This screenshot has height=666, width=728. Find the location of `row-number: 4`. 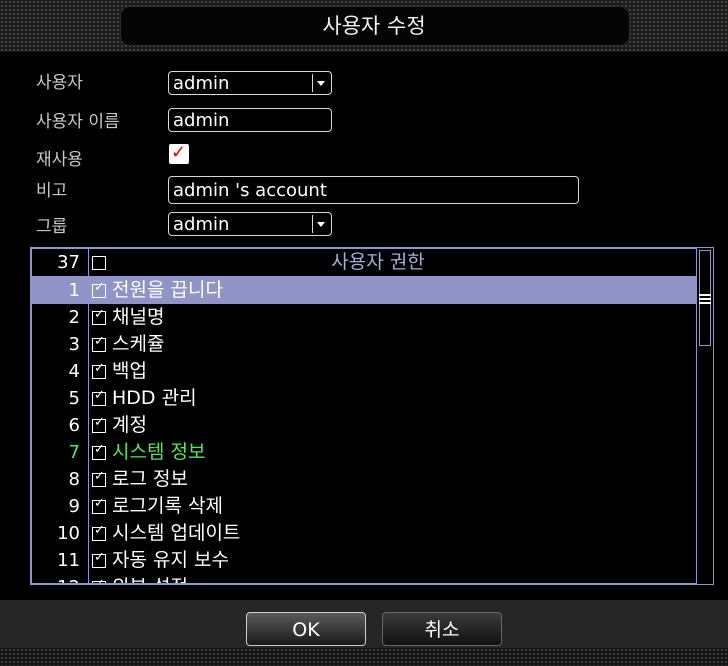

row-number: 4 is located at coordinates (74, 371).